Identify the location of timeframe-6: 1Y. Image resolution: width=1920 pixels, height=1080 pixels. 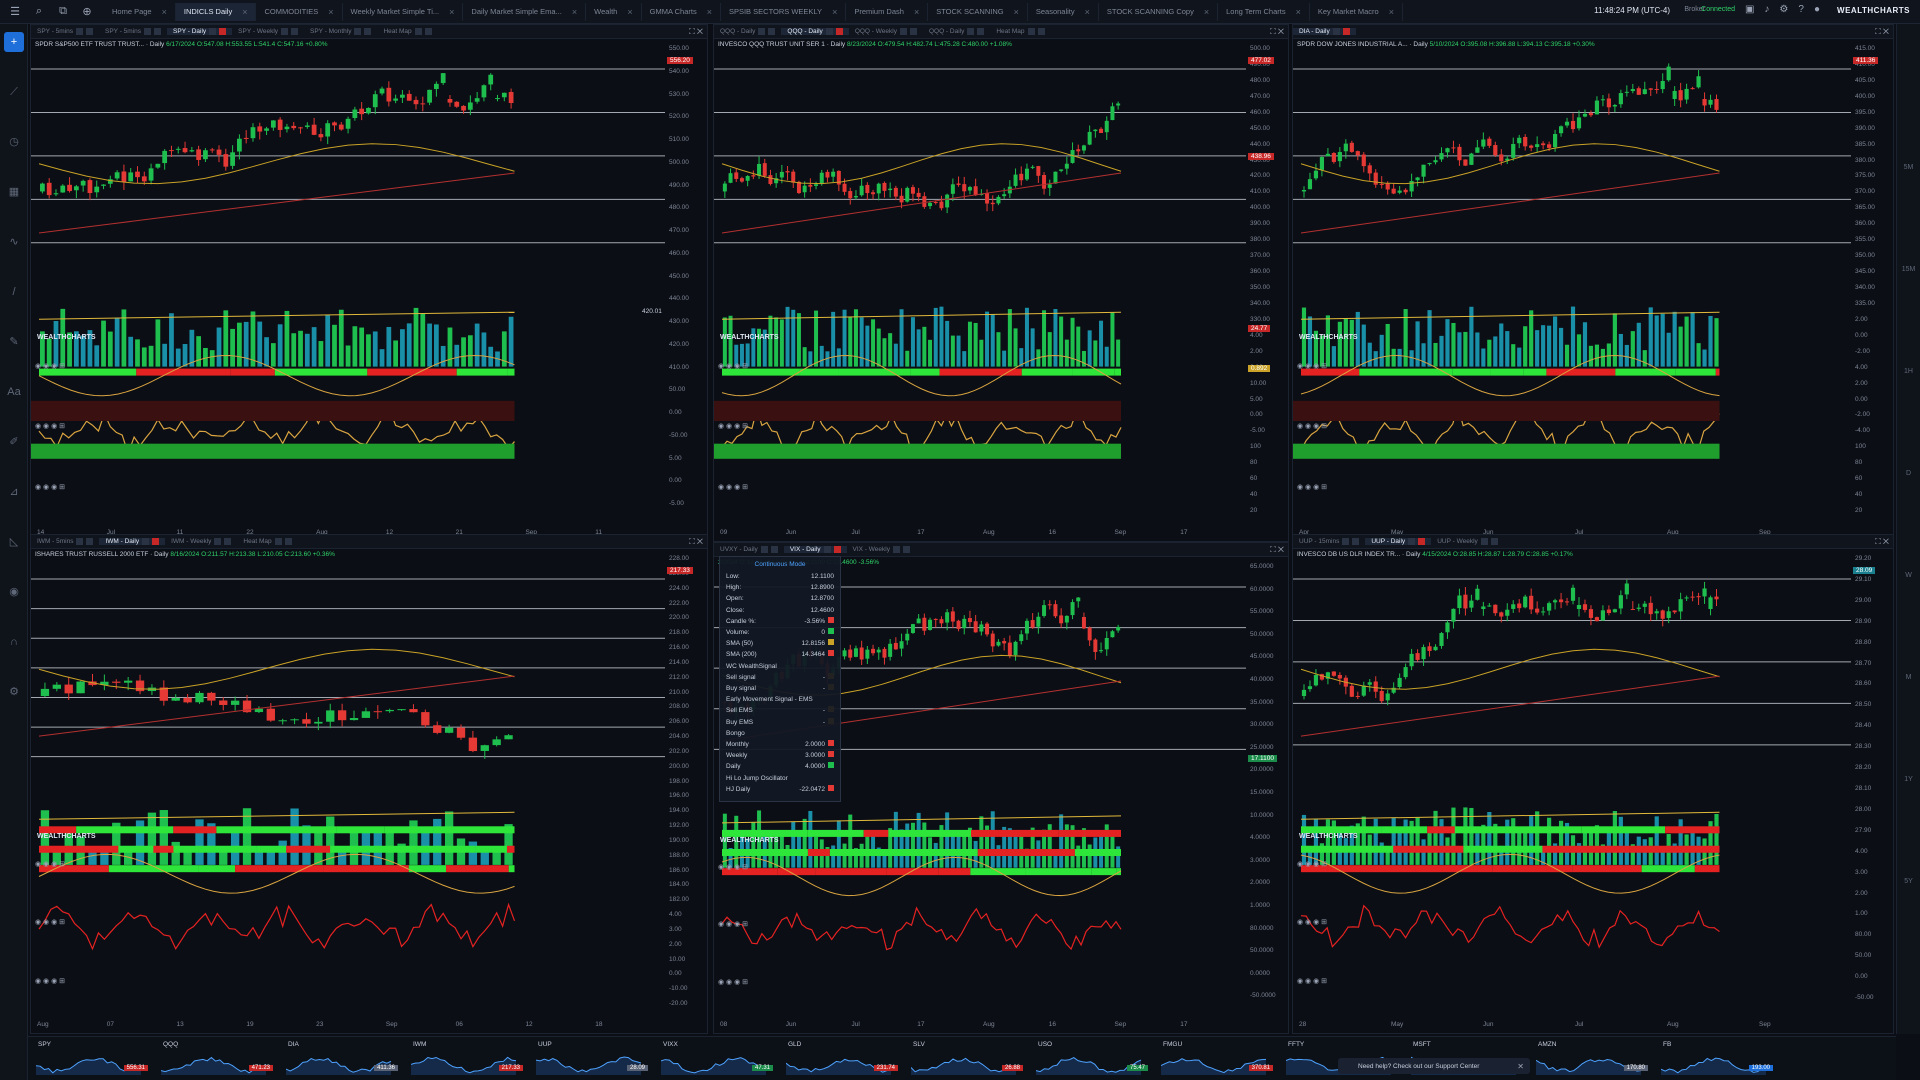
(1908, 779).